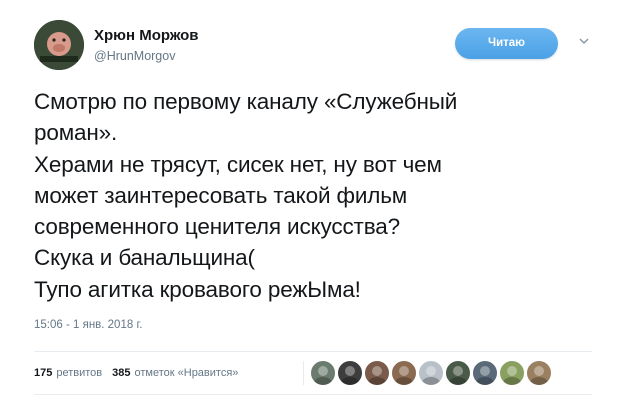 The width and height of the screenshot is (618, 407). What do you see at coordinates (584, 41) in the screenshot?
I see `chevron-down-icon` at bounding box center [584, 41].